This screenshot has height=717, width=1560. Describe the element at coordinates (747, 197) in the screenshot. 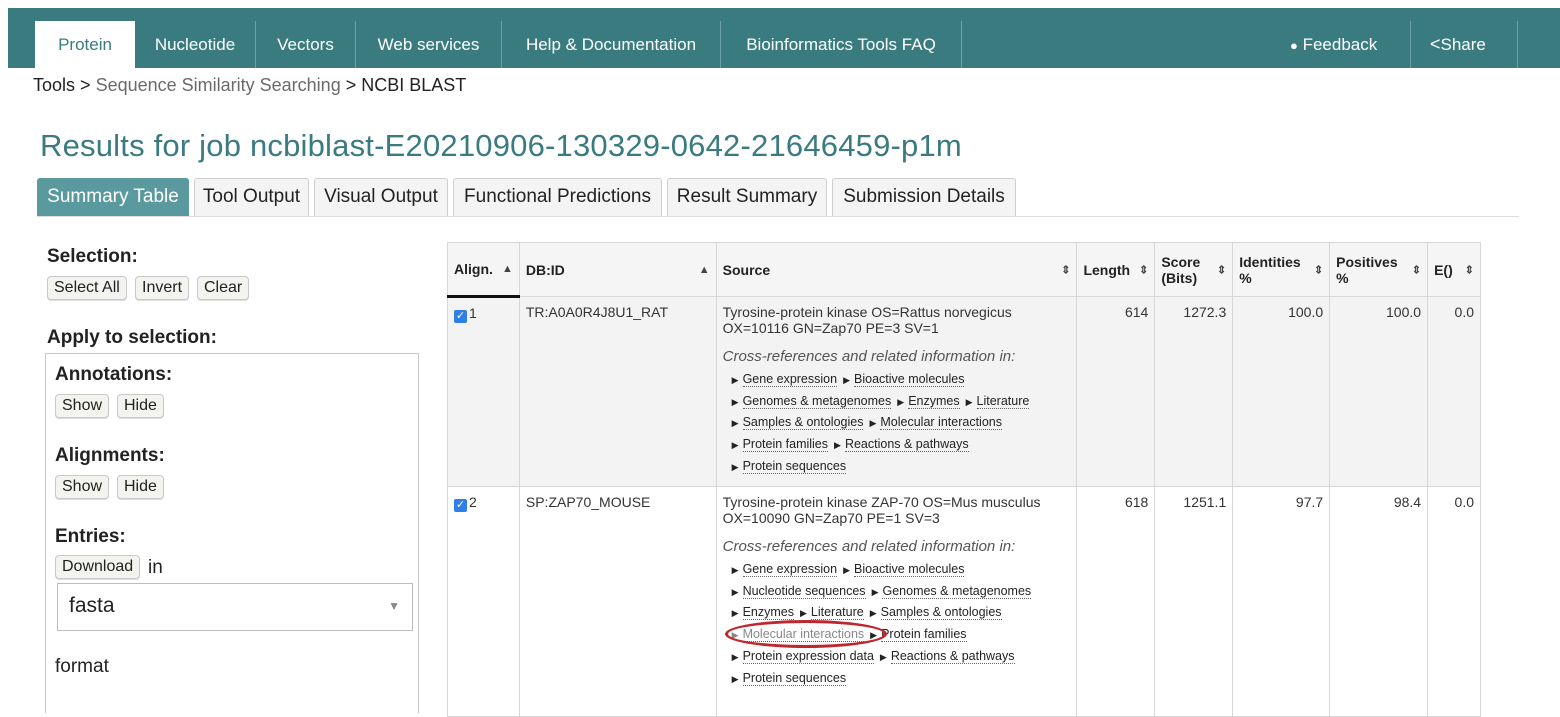

I see `tab-result-summary: Result Summary` at that location.